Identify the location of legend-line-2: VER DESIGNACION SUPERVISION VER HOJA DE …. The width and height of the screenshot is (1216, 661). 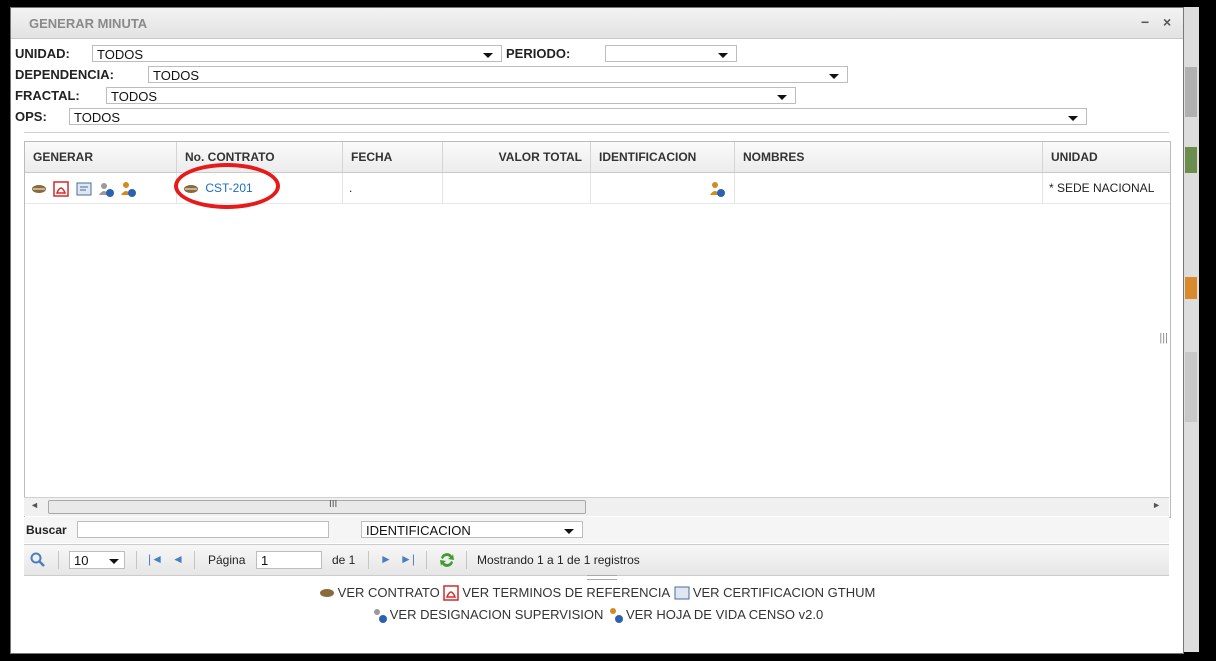
(597, 614).